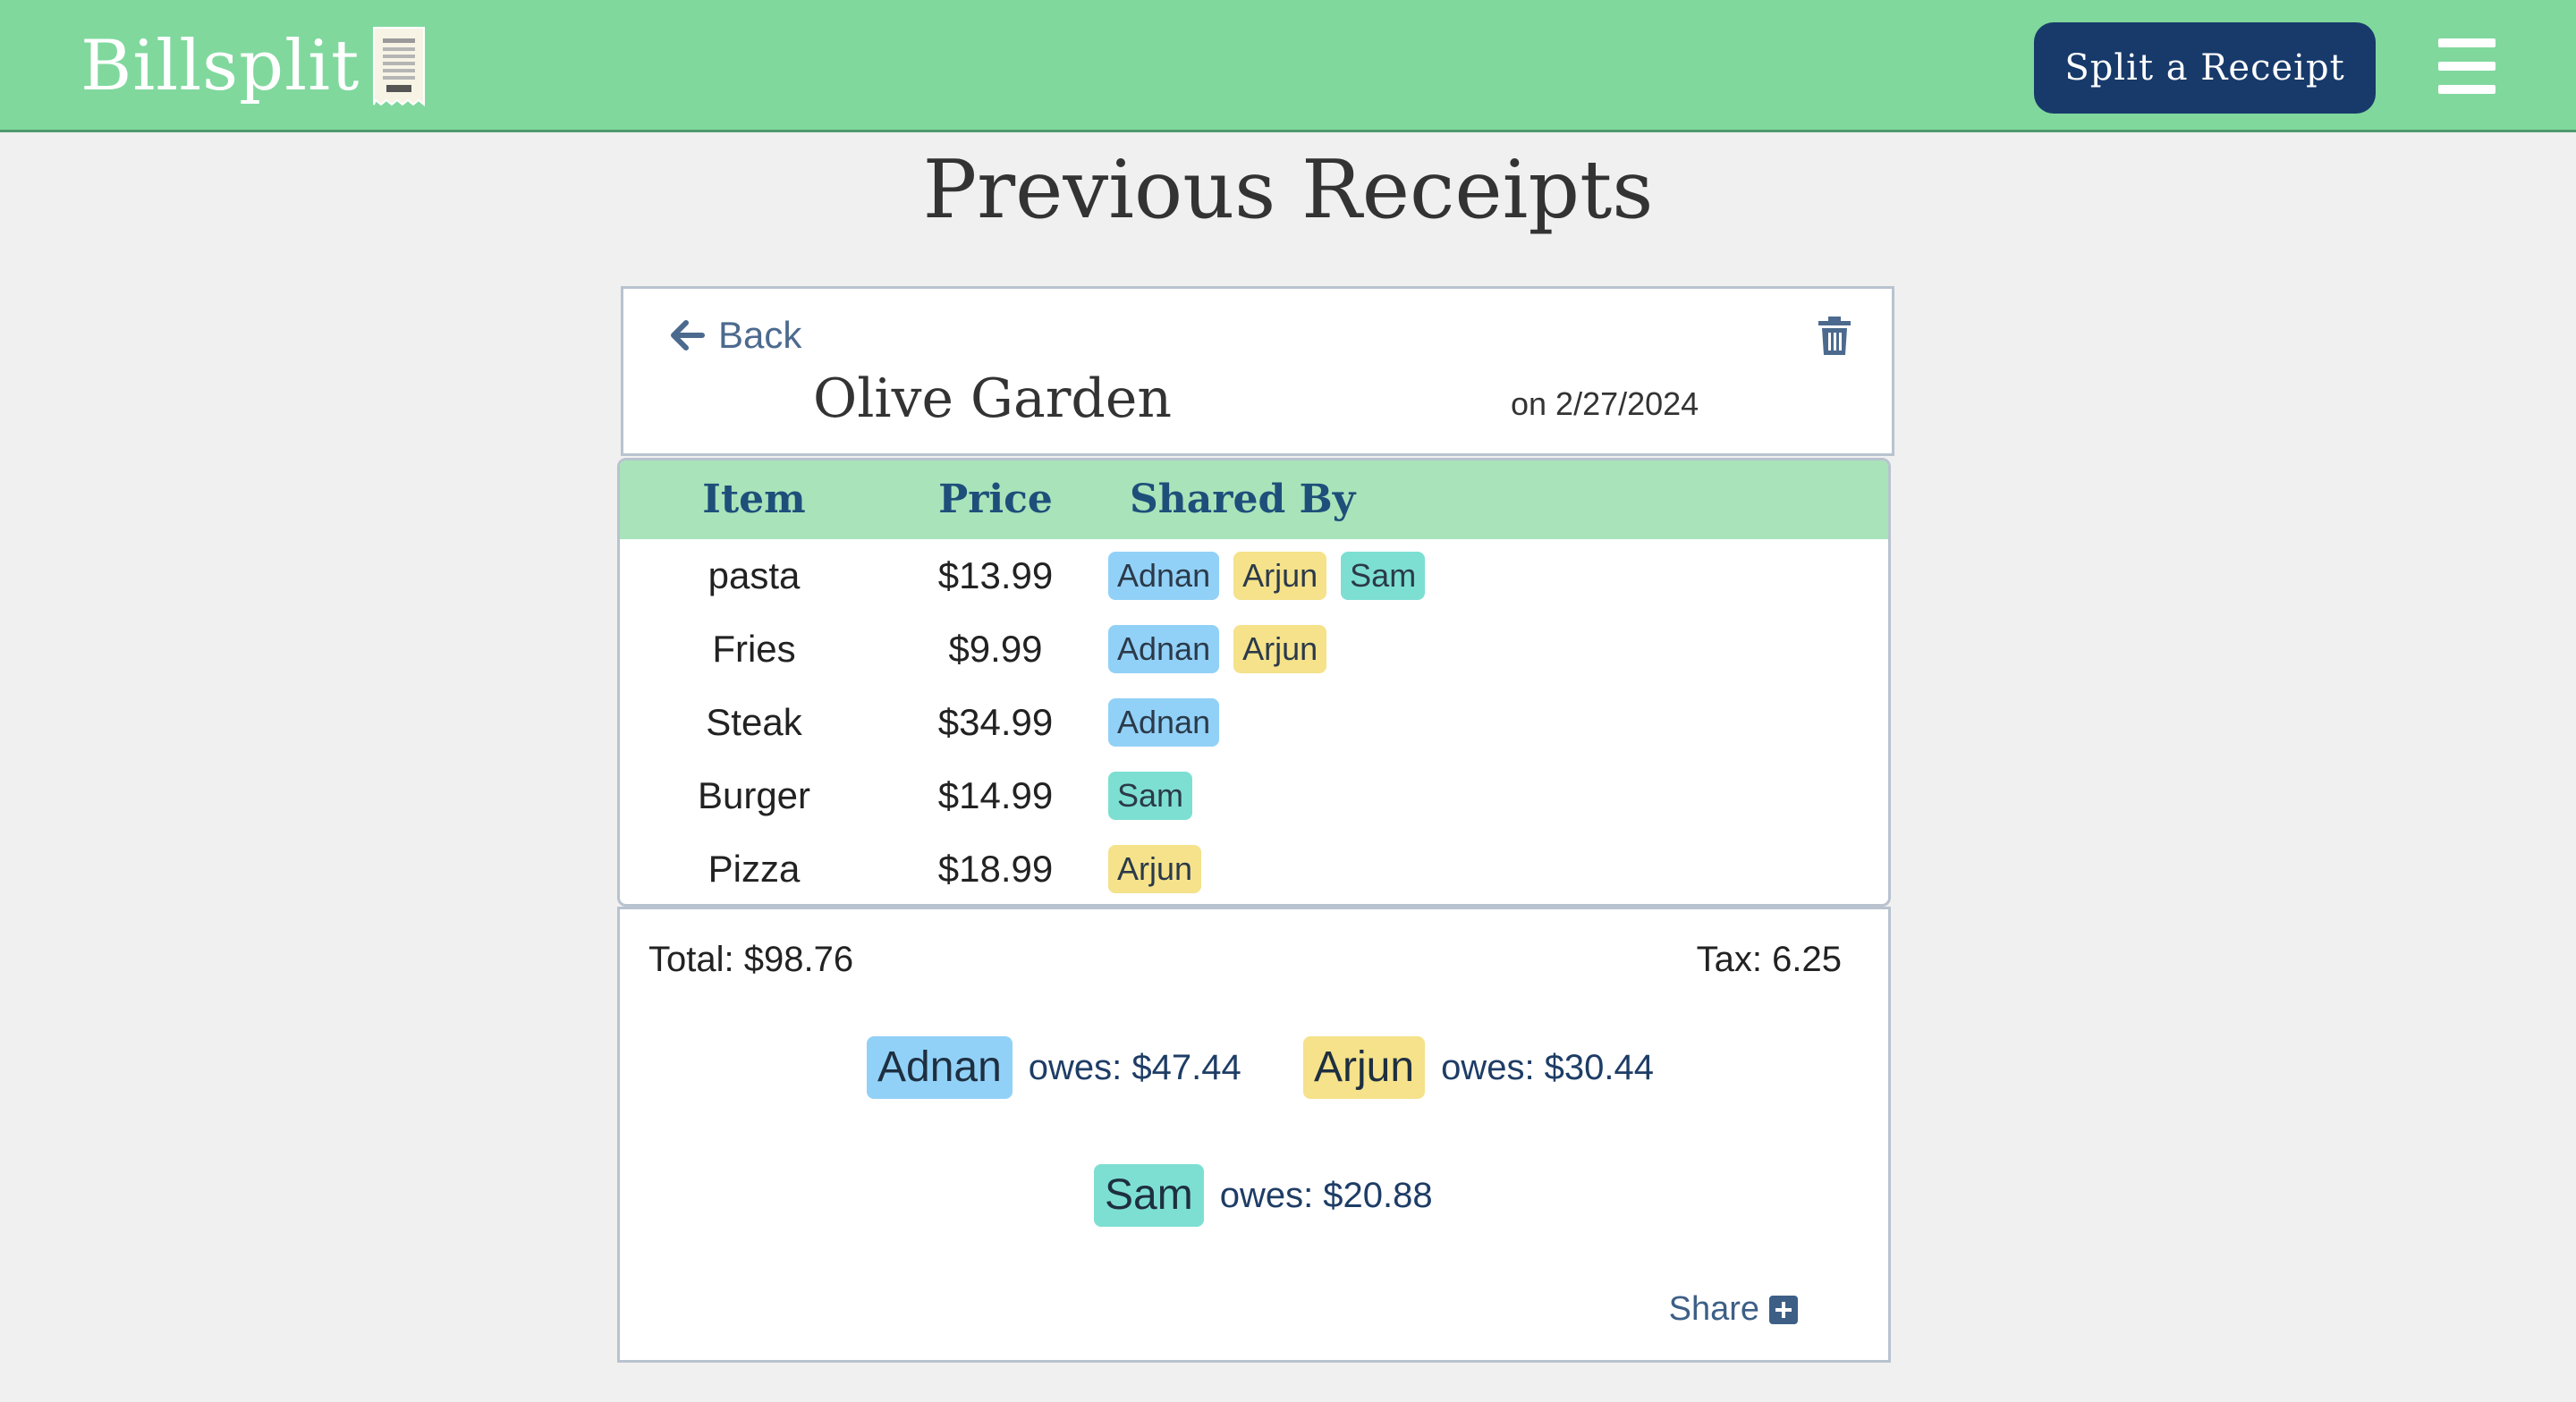  What do you see at coordinates (1243, 500) in the screenshot?
I see `column-header-shared-by: Shared By` at bounding box center [1243, 500].